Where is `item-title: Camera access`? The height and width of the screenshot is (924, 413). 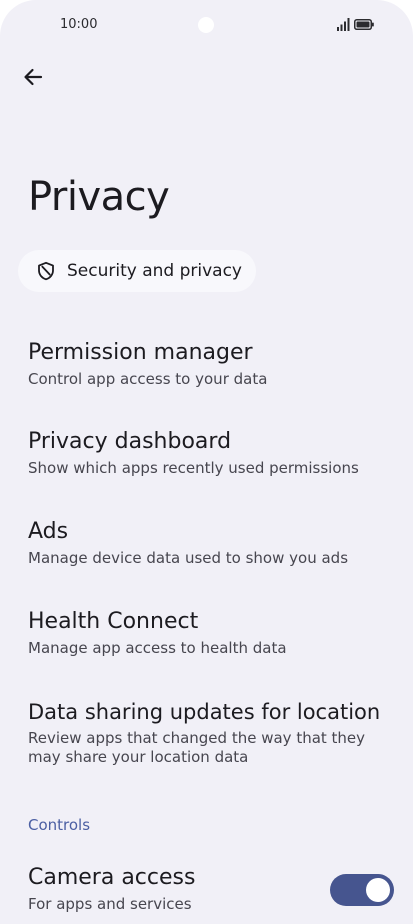
item-title: Camera access is located at coordinates (112, 877).